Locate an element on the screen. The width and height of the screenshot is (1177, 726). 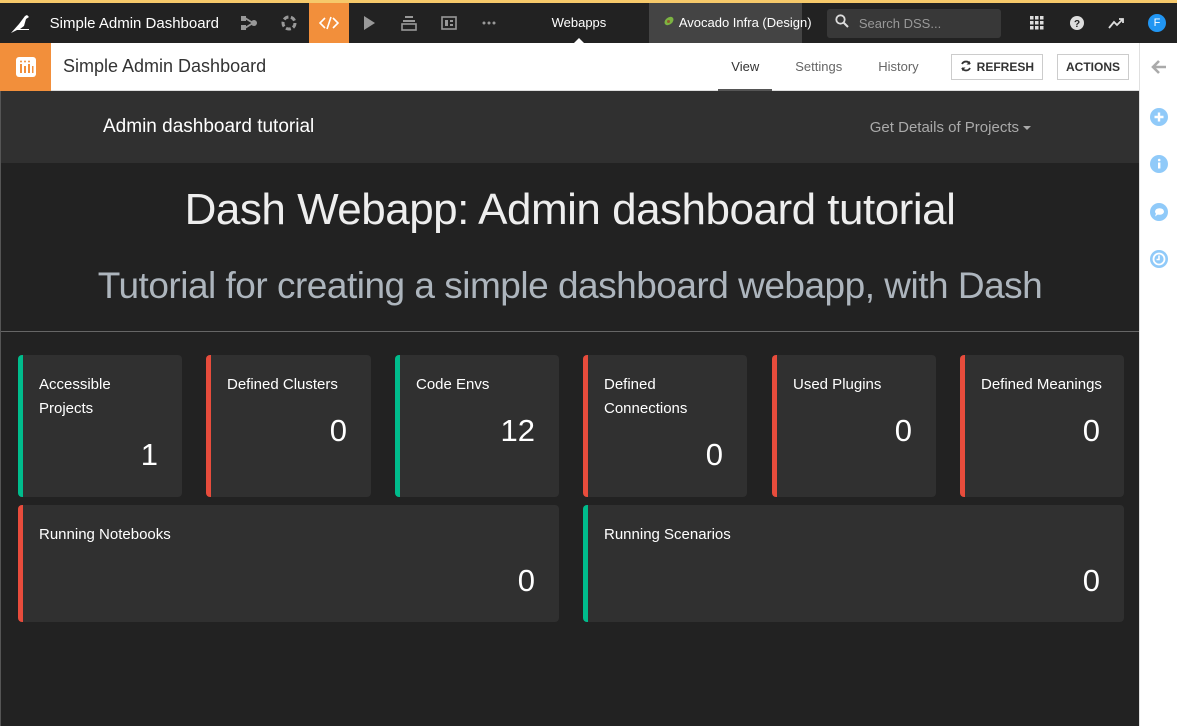
card-running-scenarios: Running Scenarios 0 is located at coordinates (853, 563).